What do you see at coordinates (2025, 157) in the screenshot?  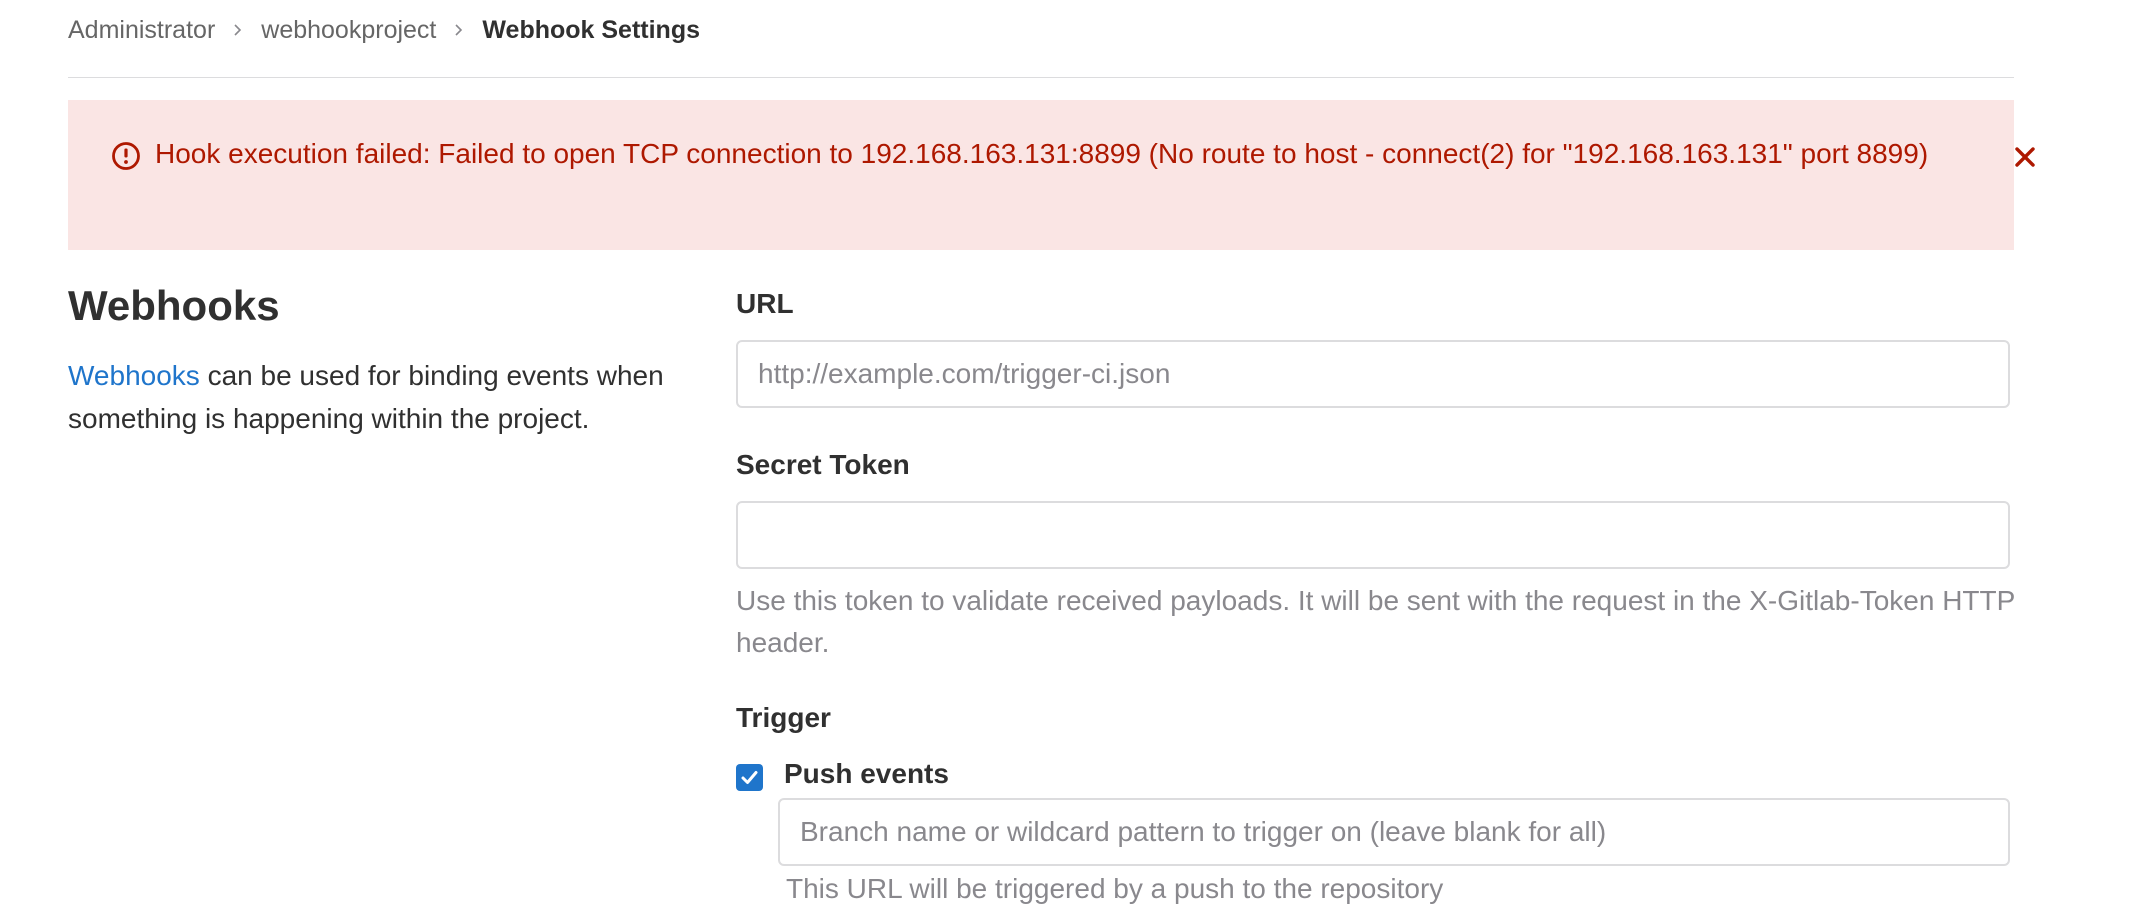 I see `close-icon` at bounding box center [2025, 157].